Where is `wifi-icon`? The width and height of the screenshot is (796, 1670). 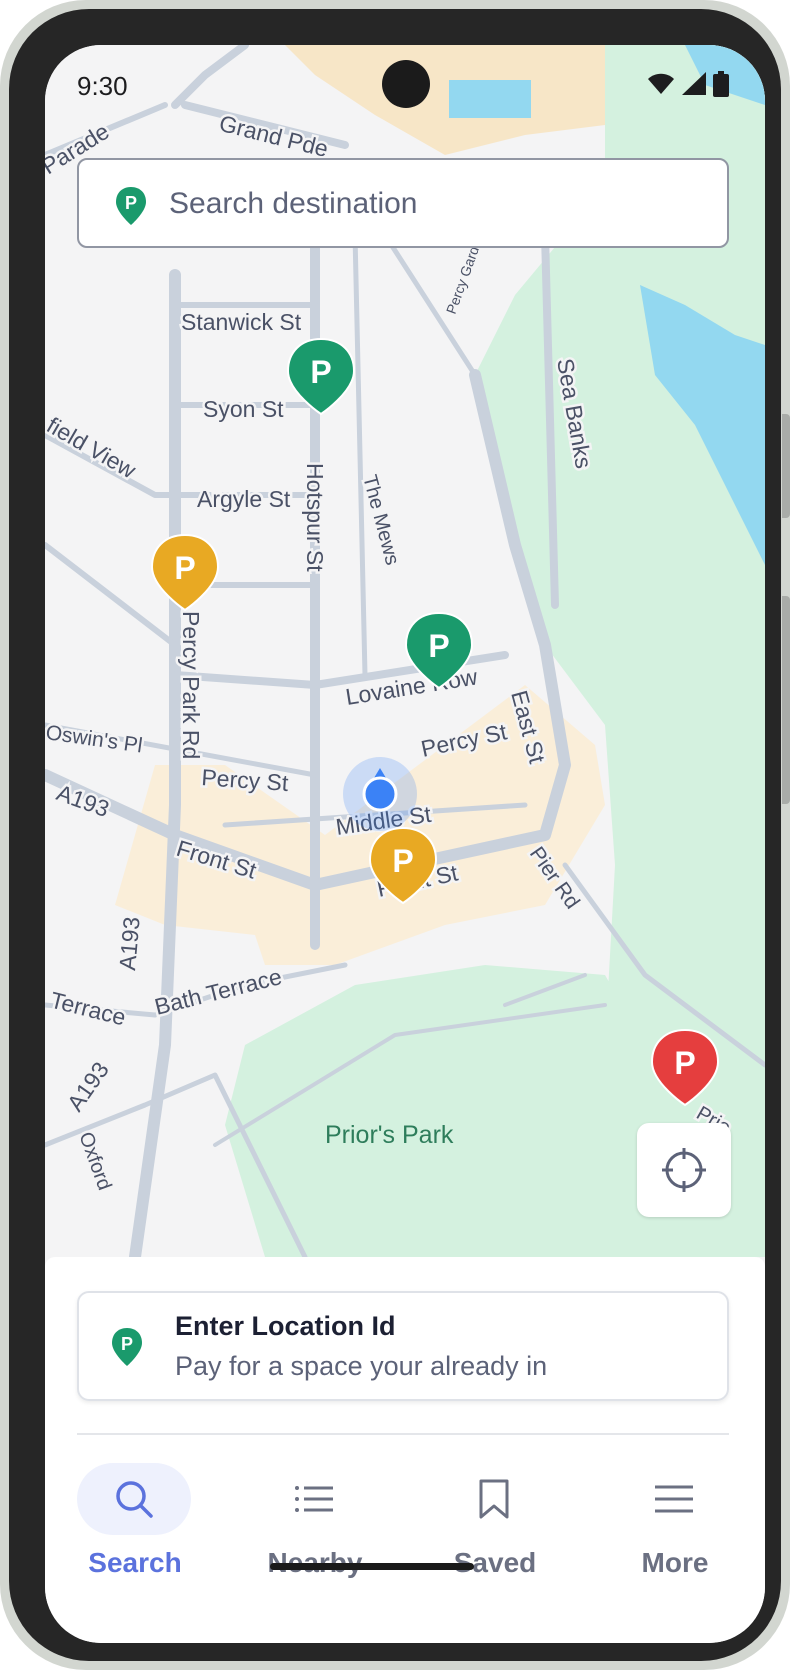 wifi-icon is located at coordinates (661, 83).